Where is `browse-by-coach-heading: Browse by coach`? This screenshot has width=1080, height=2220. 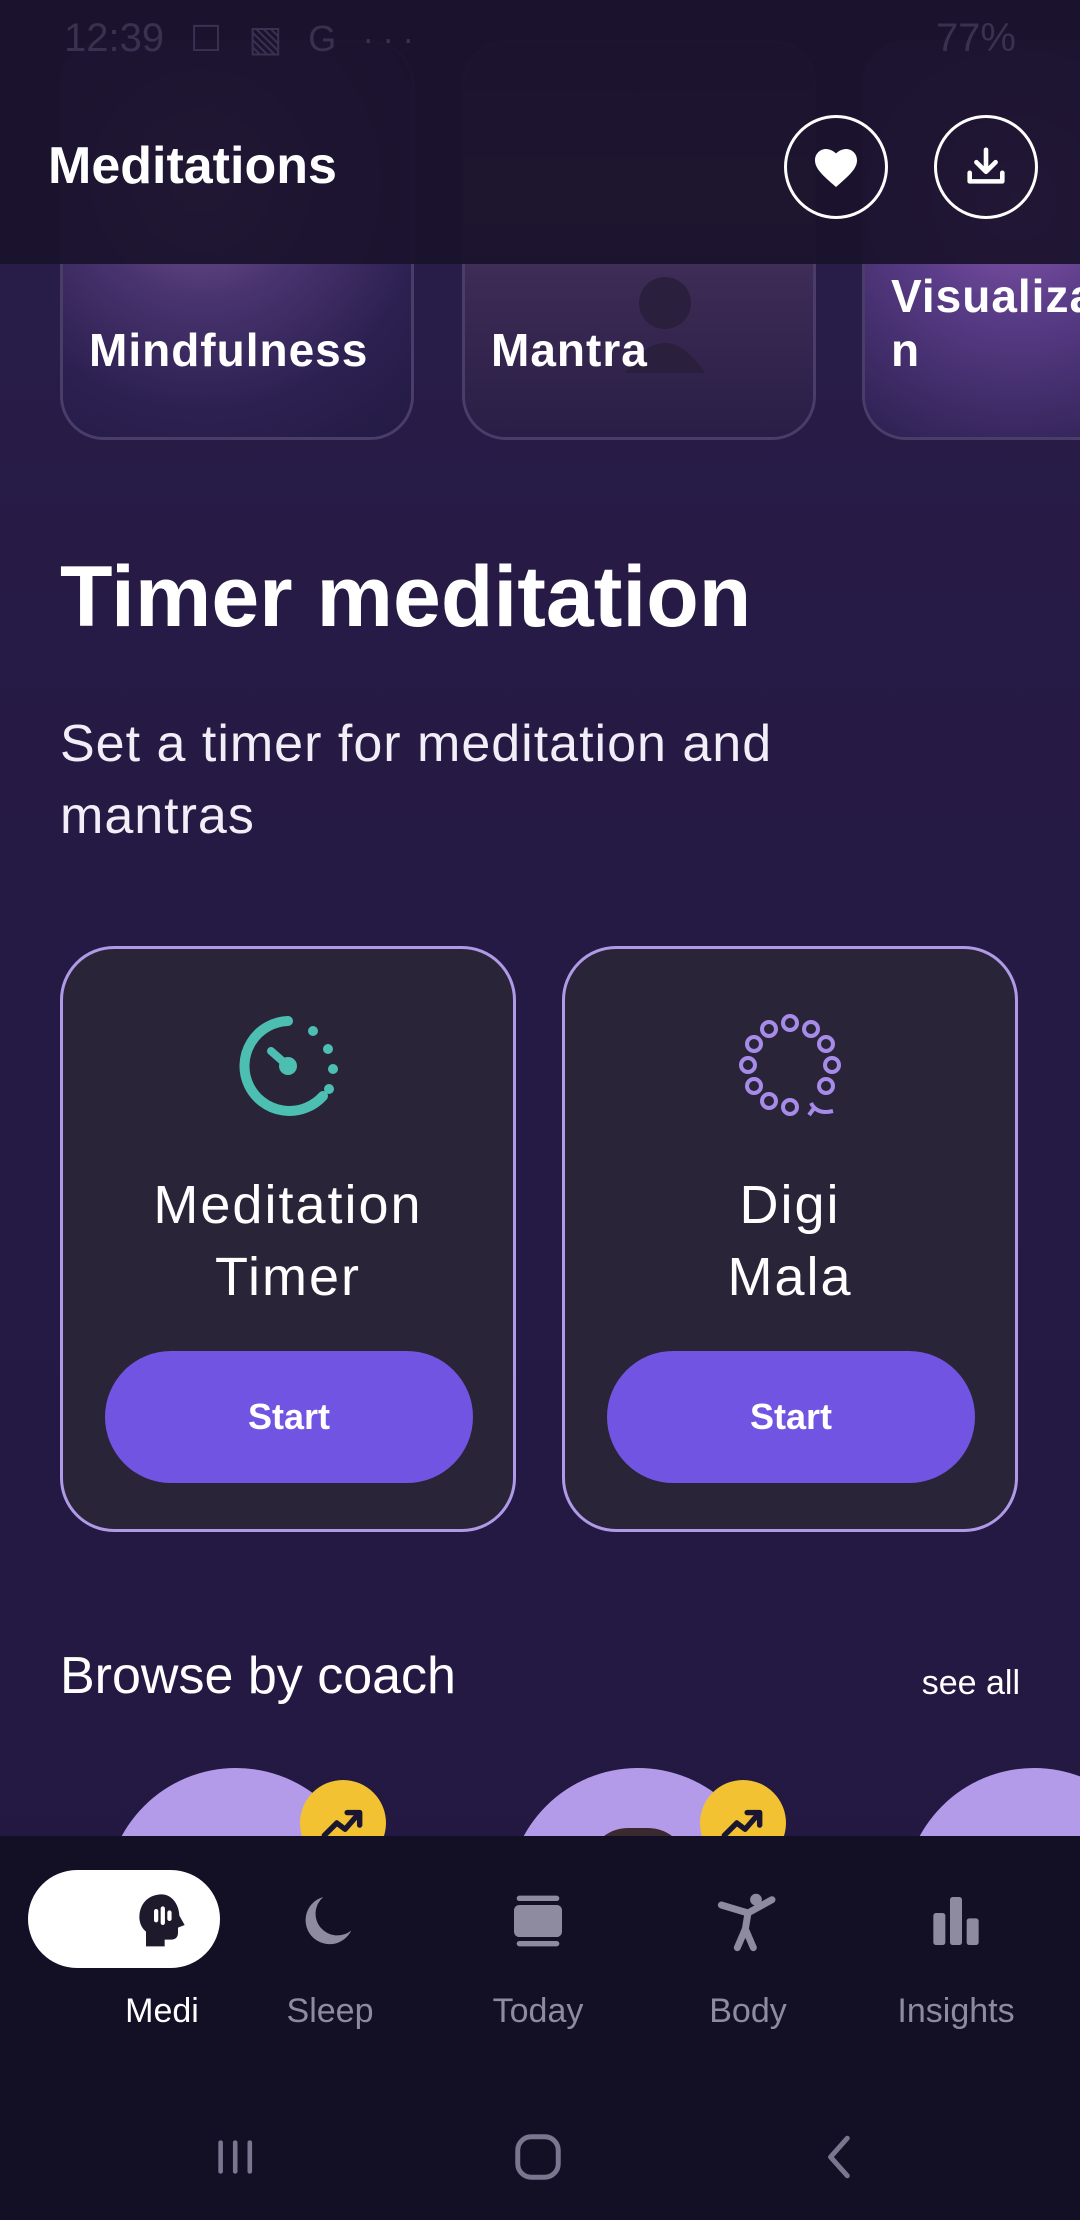 browse-by-coach-heading: Browse by coach is located at coordinates (258, 1676).